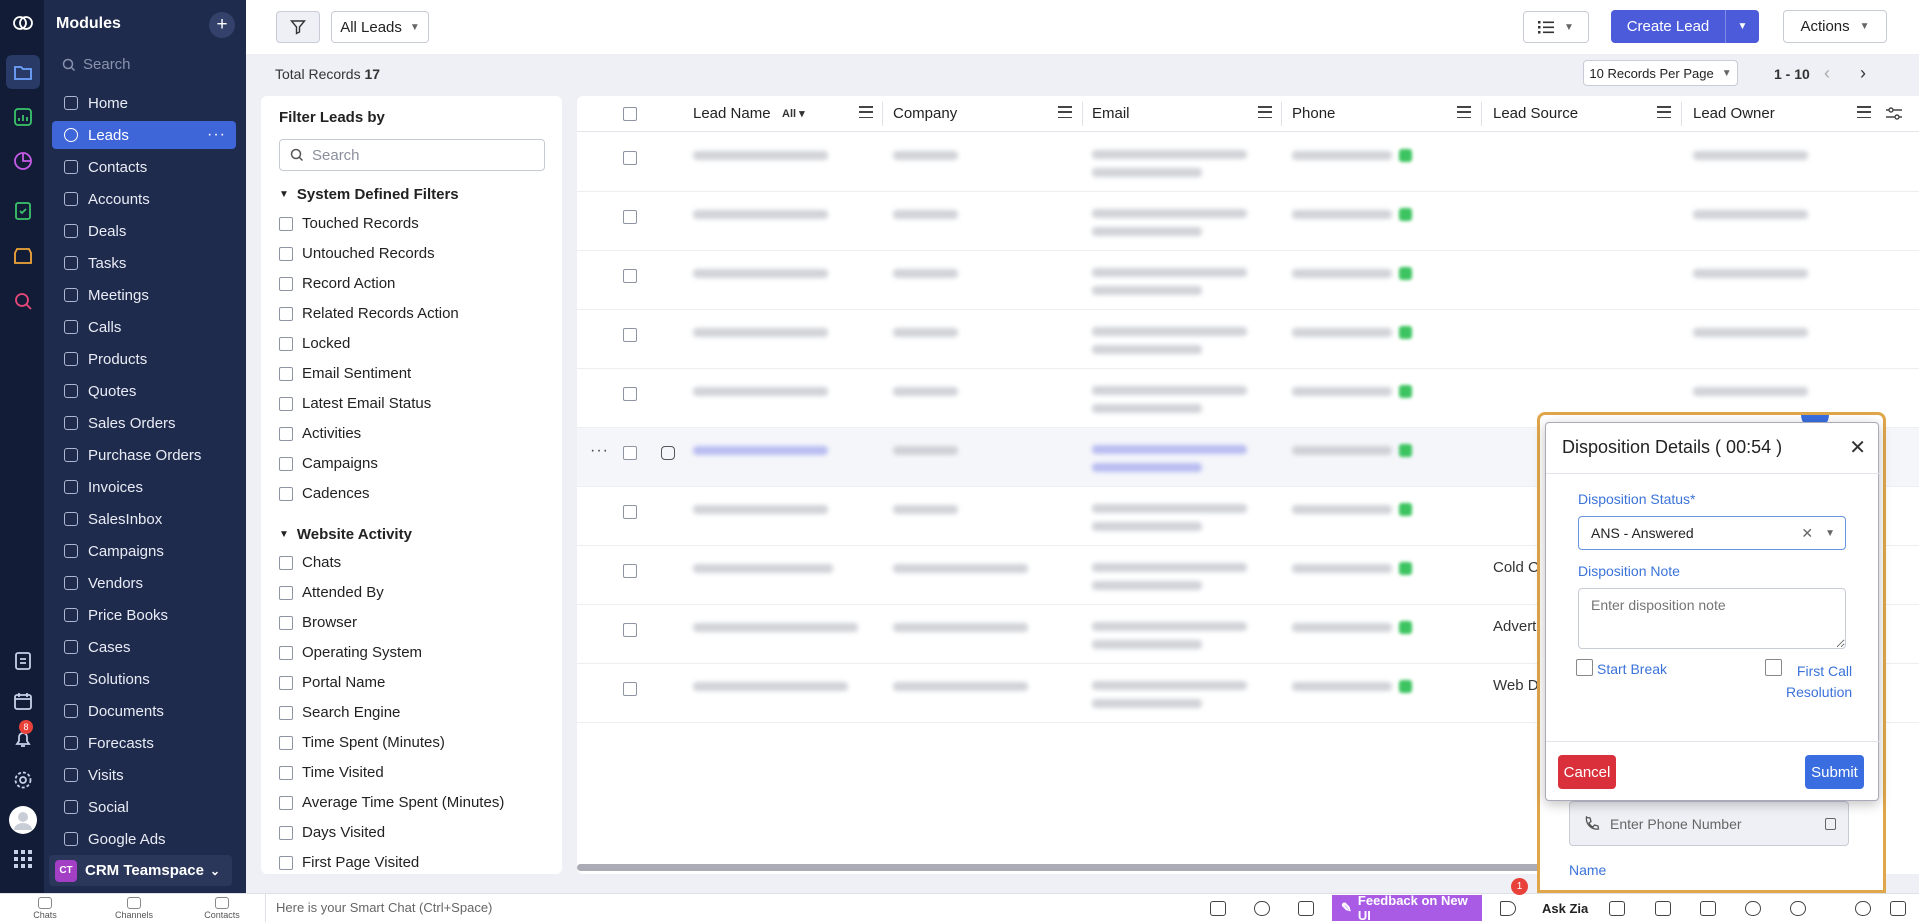 This screenshot has width=1919, height=922. I want to click on pie-icon, so click(23, 161).